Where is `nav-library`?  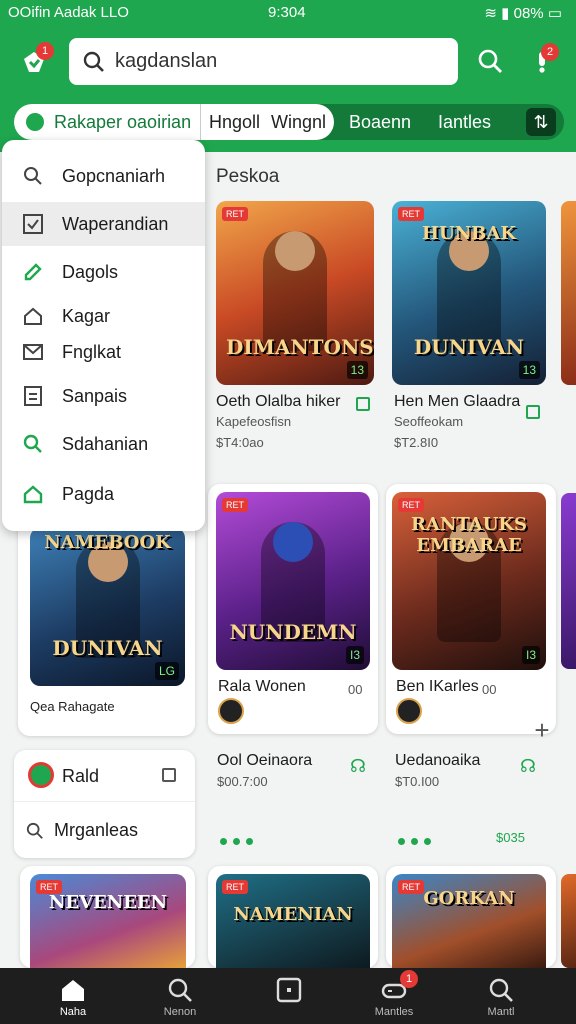 nav-library is located at coordinates (289, 996).